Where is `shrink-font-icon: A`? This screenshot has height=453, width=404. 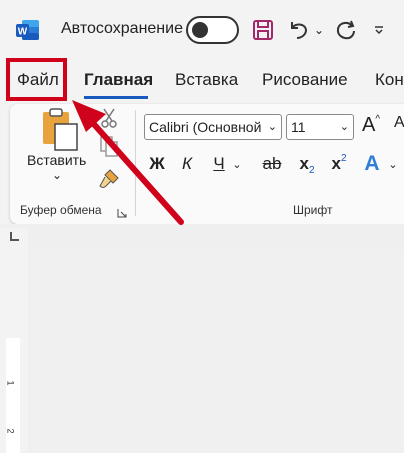 shrink-font-icon: A is located at coordinates (399, 126).